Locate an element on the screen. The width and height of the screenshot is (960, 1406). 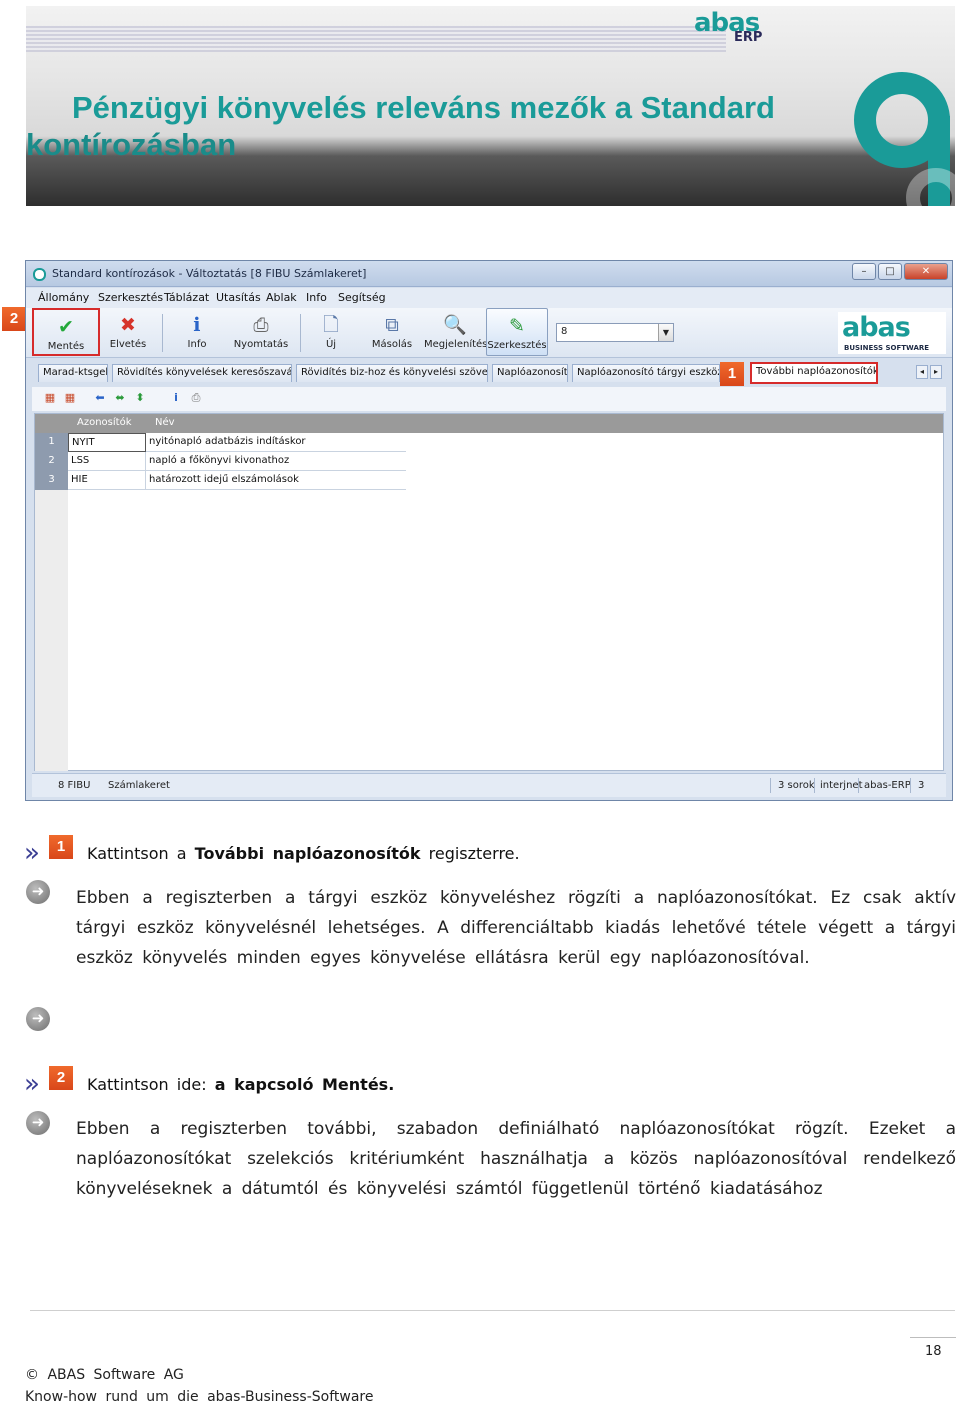
edit-label: Szerkesztés is located at coordinates (517, 345).